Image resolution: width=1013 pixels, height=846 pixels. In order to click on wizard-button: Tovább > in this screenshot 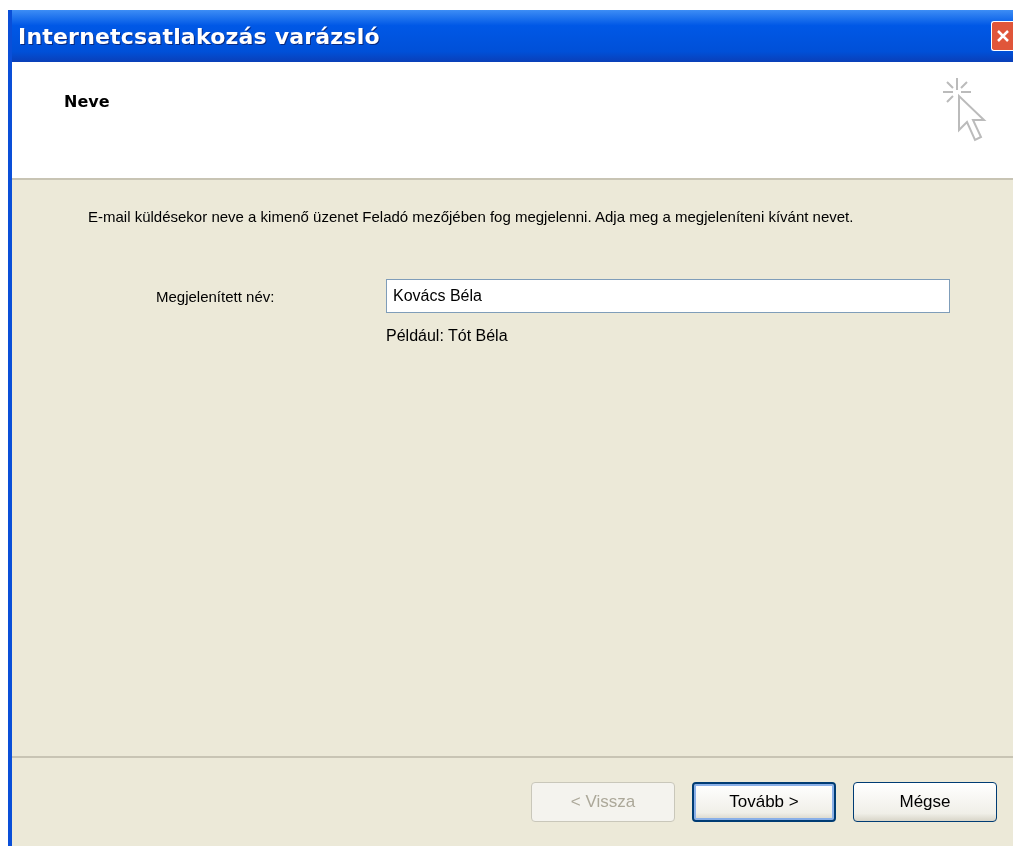, I will do `click(764, 802)`.